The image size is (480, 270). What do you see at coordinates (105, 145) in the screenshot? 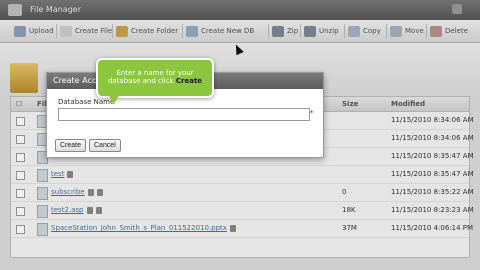
I see `cancel-button: Cancel` at bounding box center [105, 145].